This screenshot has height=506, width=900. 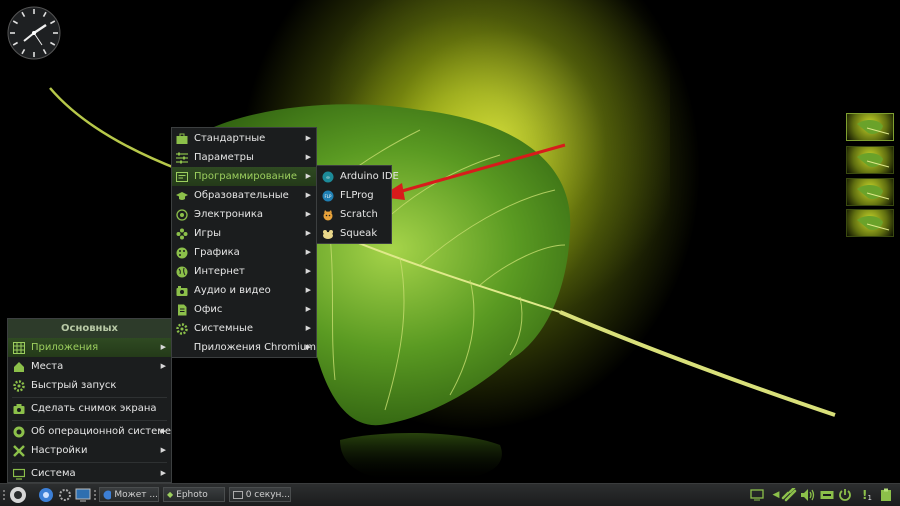 I want to click on distro-logo-icon, so click(x=18, y=494).